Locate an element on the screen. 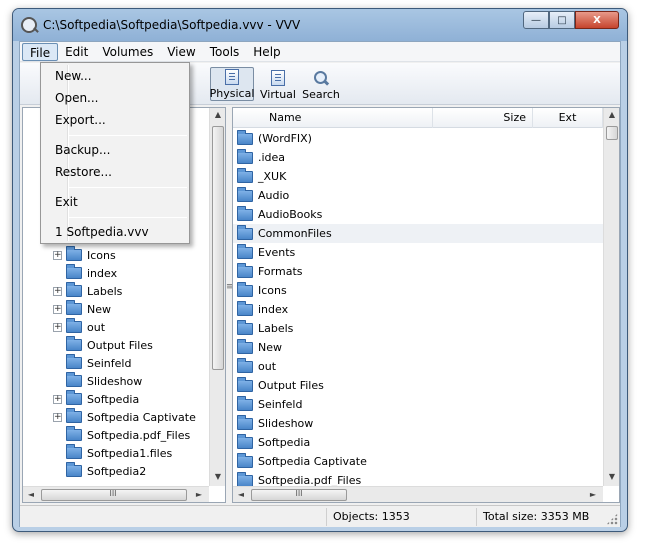 The height and width of the screenshot is (552, 648). menu-file: File is located at coordinates (40, 51).